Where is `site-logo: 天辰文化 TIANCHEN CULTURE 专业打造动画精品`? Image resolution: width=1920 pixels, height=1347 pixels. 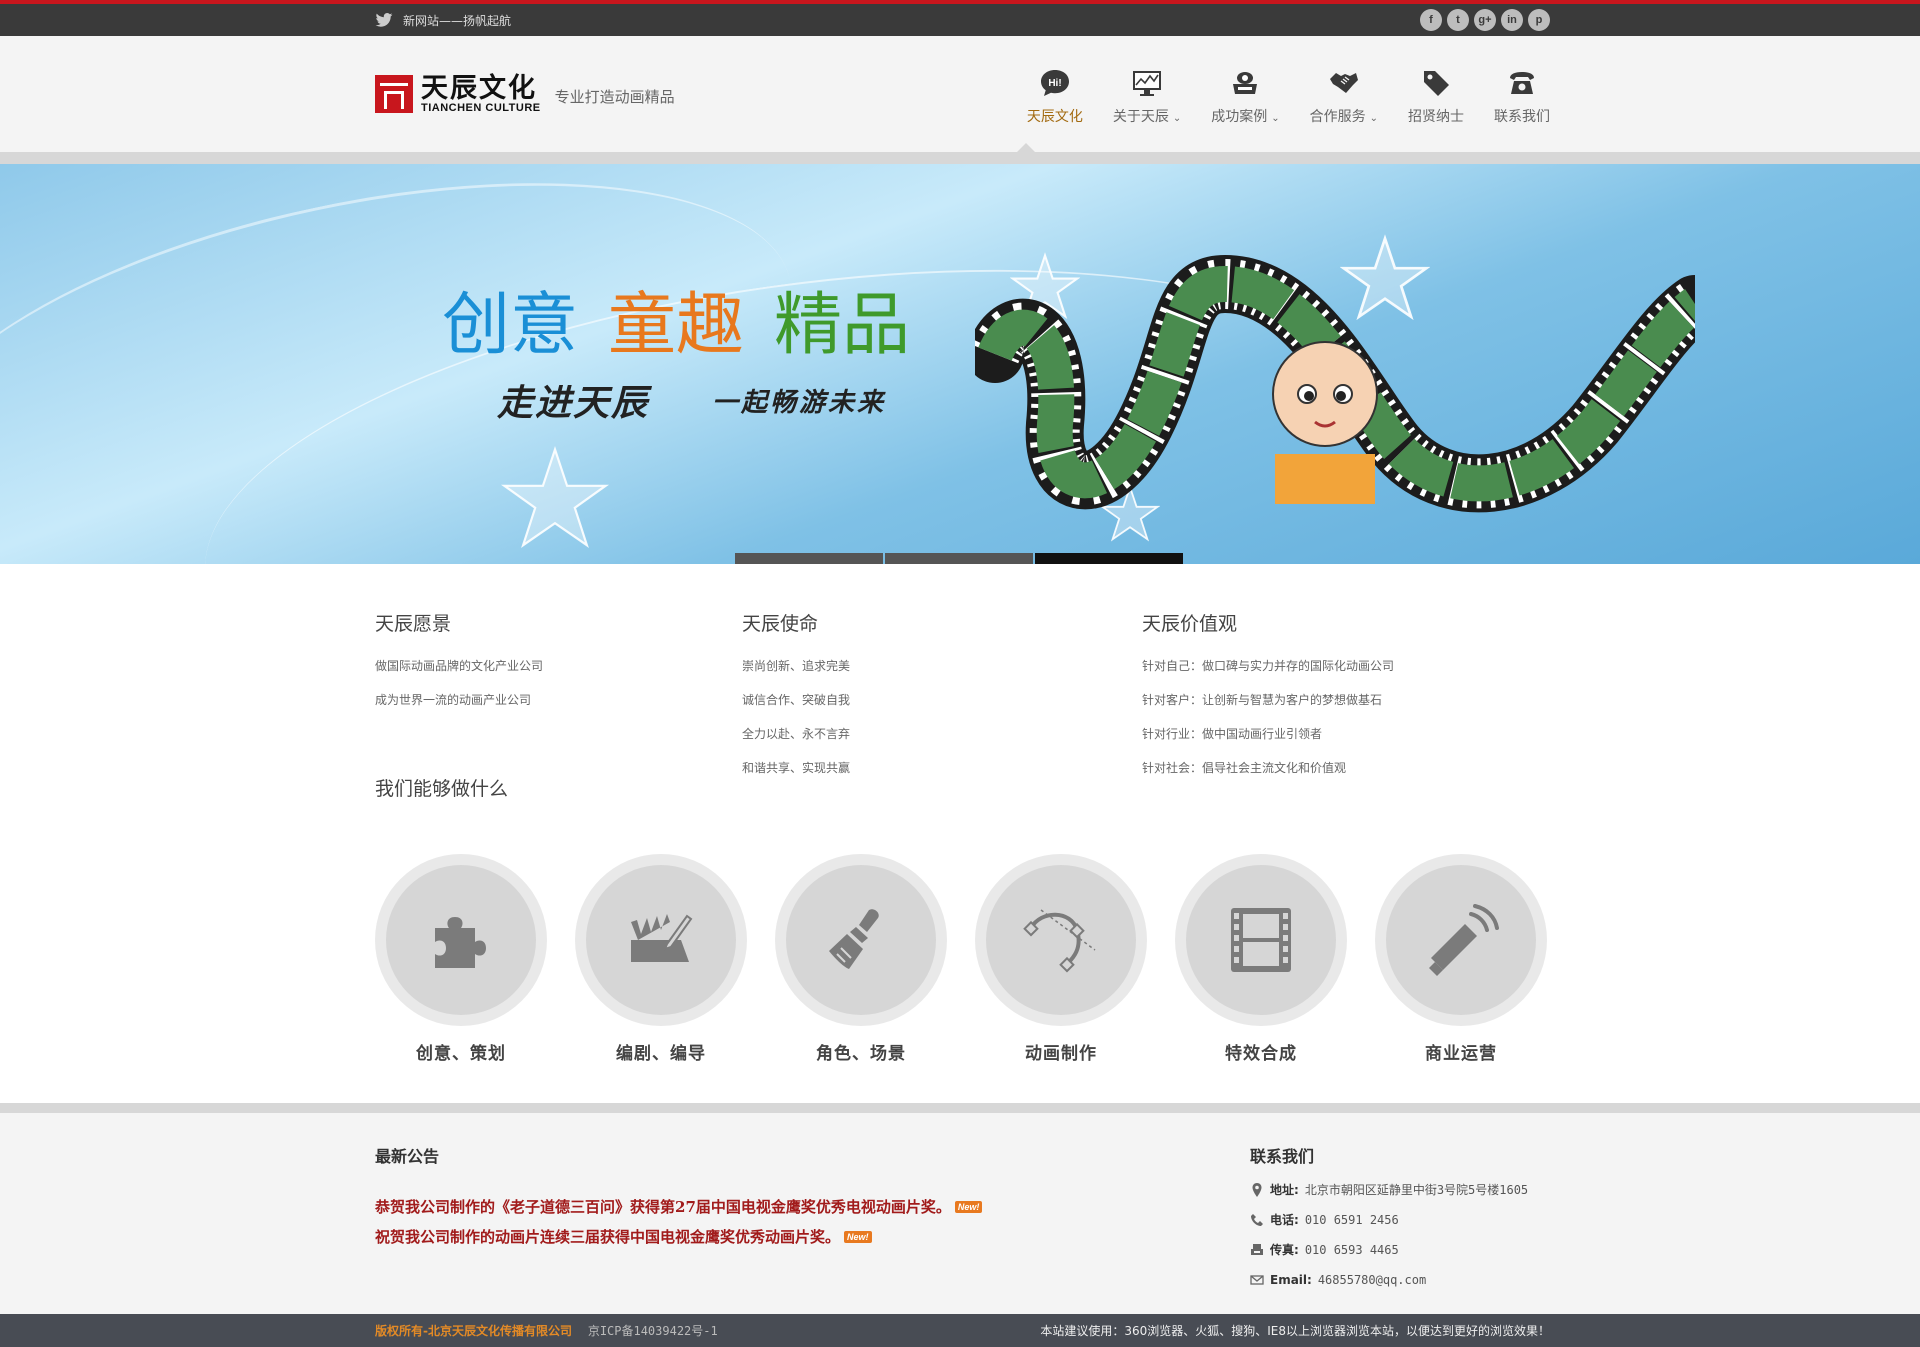
site-logo: 天辰文化 TIANCHEN CULTURE 专业打造动画精品 is located at coordinates (525, 94).